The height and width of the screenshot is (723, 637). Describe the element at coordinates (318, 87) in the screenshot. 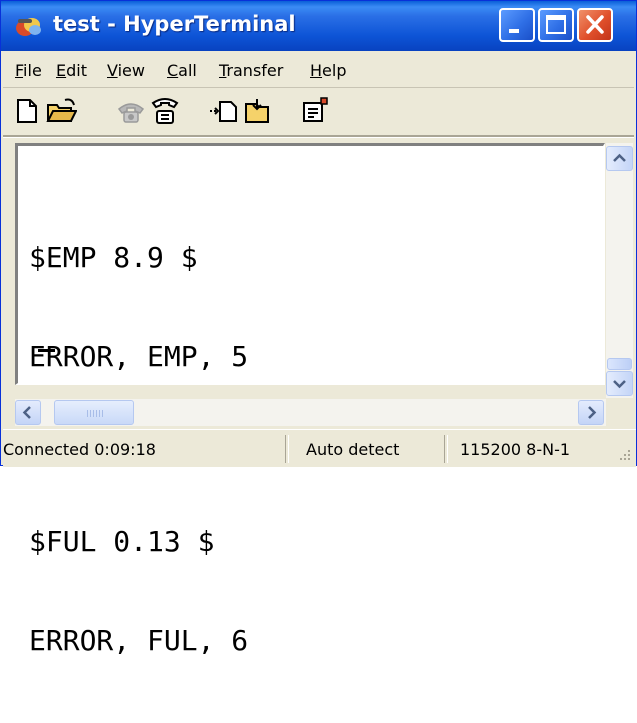

I see `menu-divider` at that location.